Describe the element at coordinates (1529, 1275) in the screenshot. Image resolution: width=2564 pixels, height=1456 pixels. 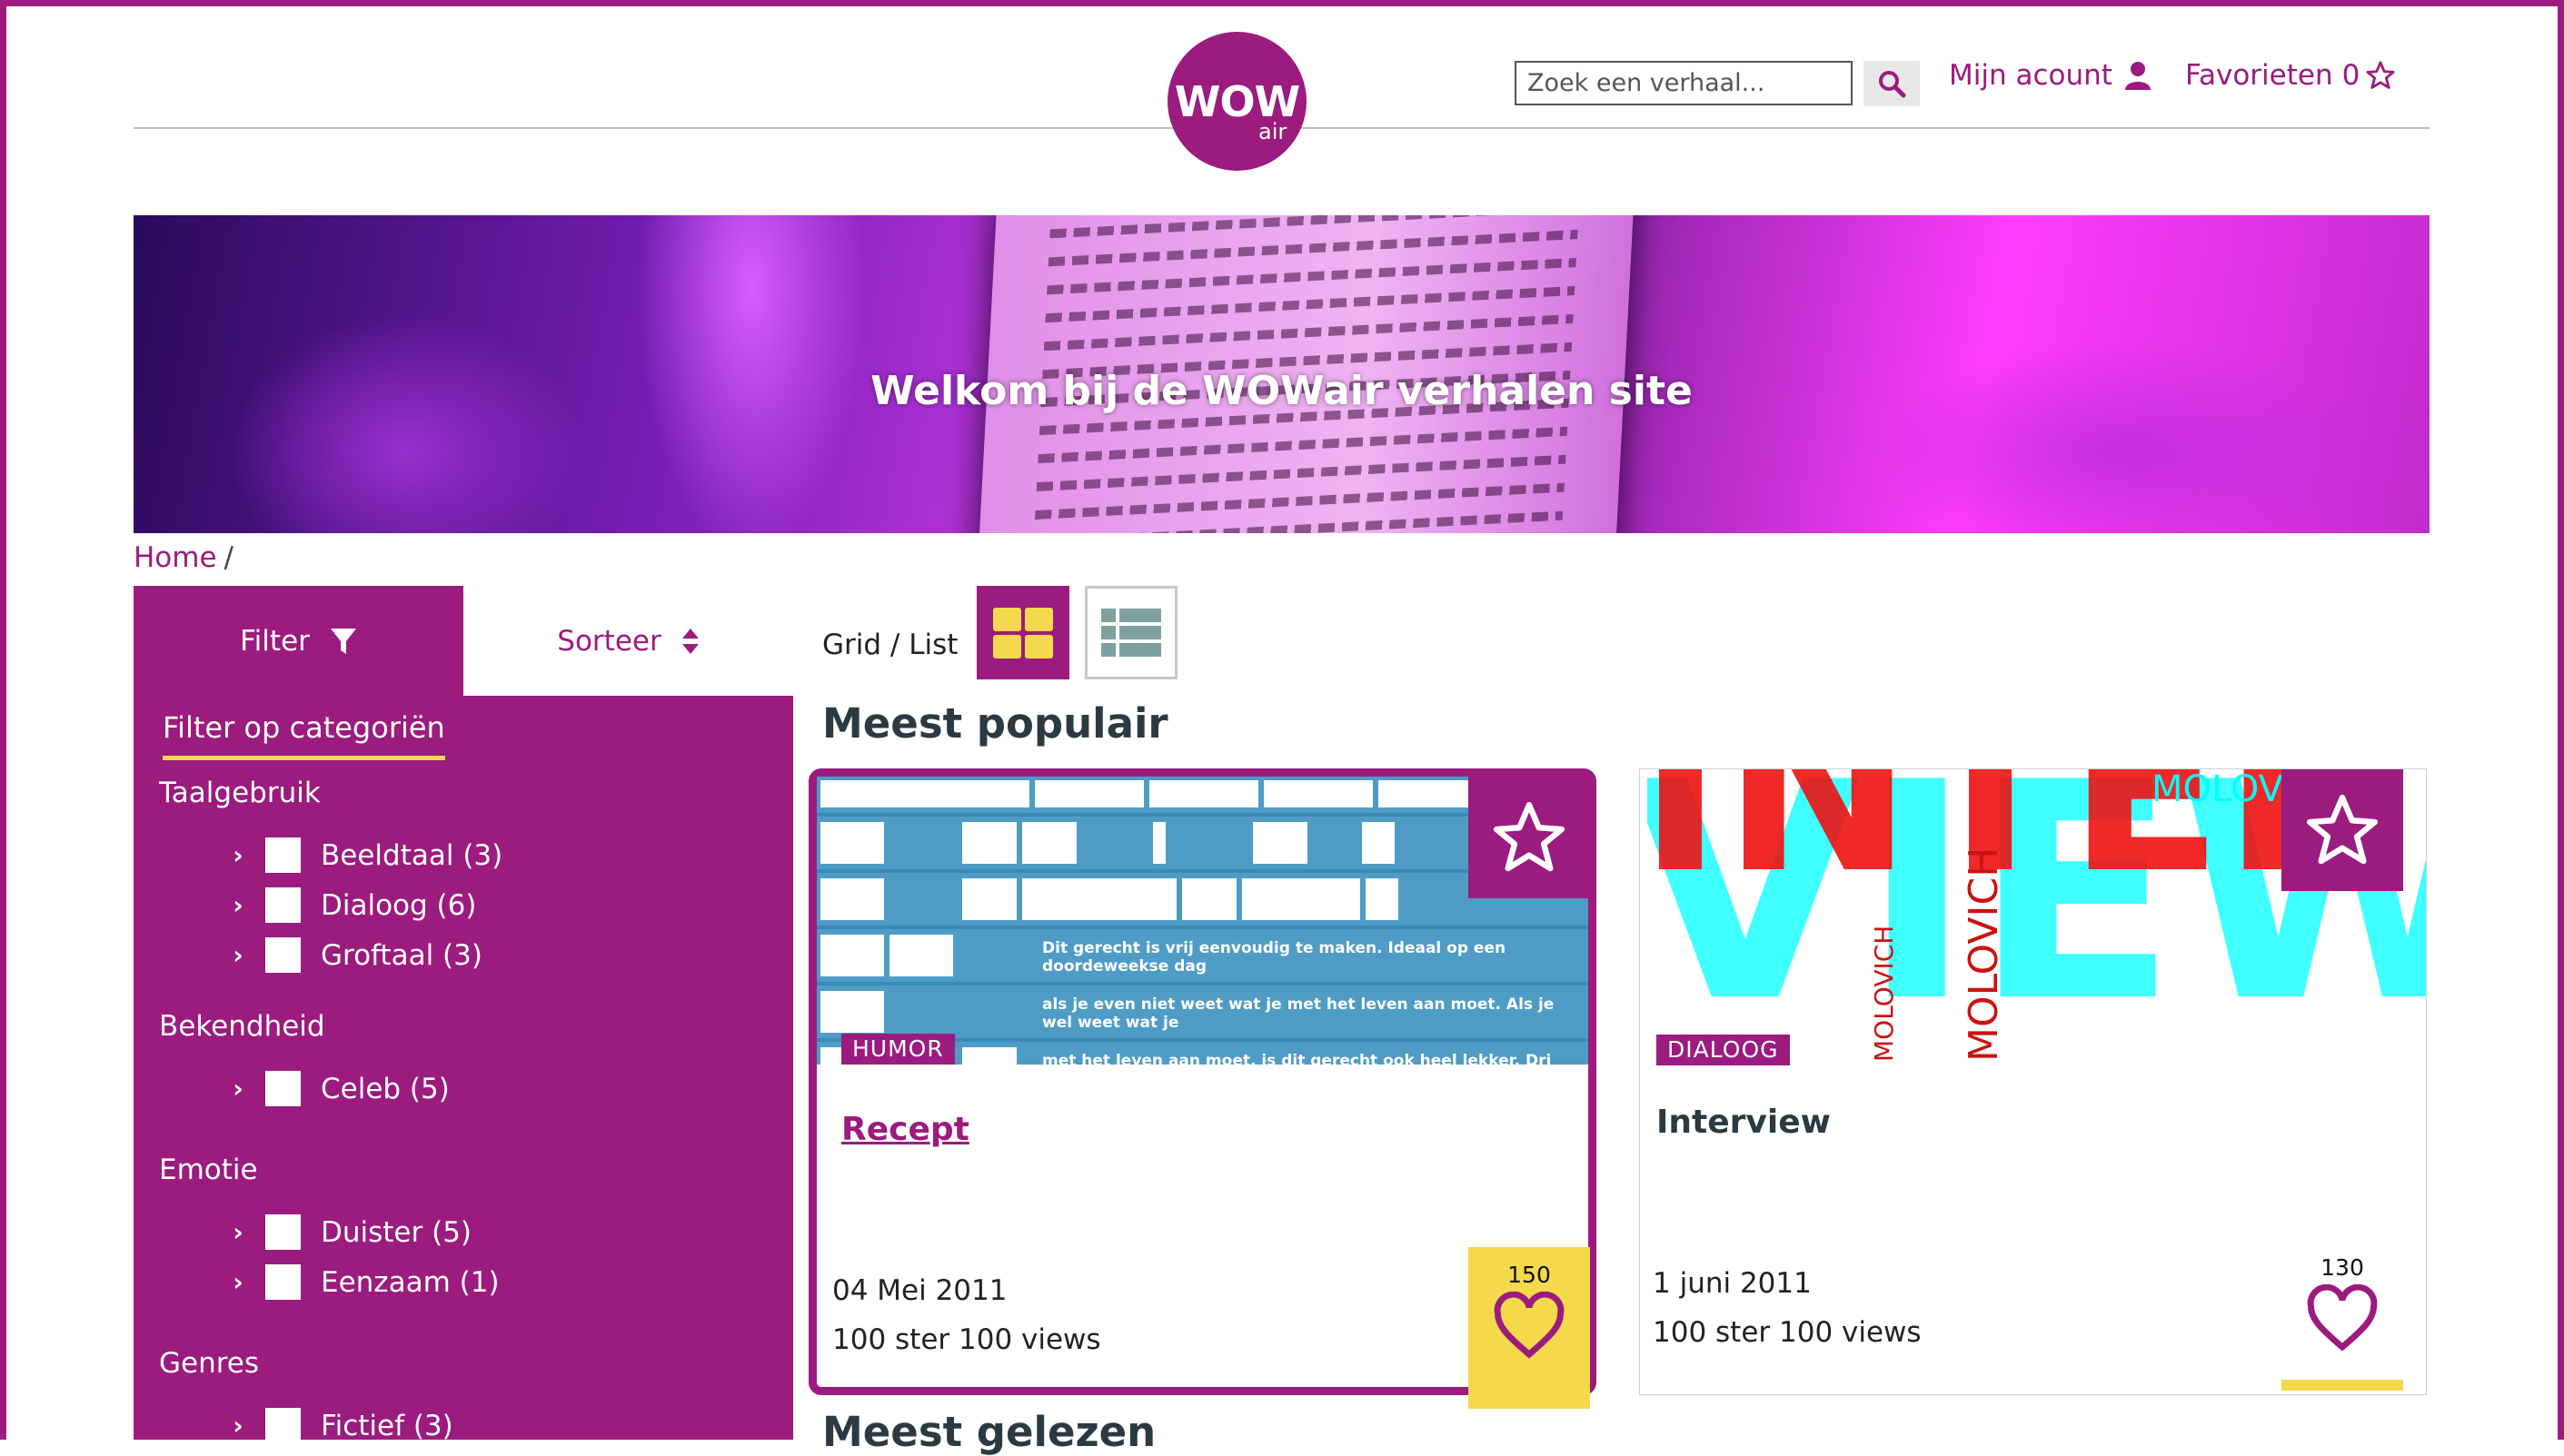
I see `like-count: 150` at that location.